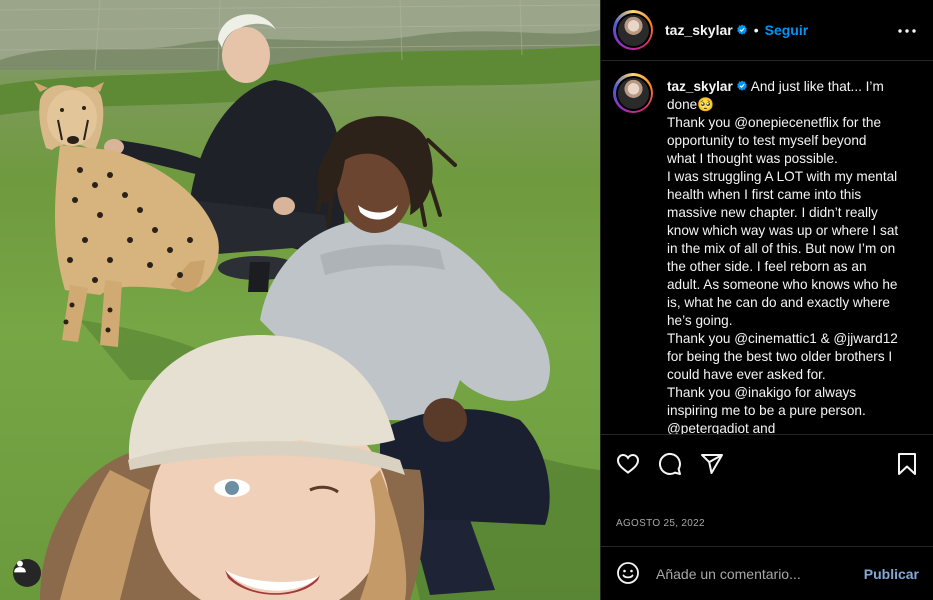 Image resolution: width=933 pixels, height=600 pixels. Describe the element at coordinates (700, 320) in the screenshot. I see `caption-line: he’s going.` at that location.